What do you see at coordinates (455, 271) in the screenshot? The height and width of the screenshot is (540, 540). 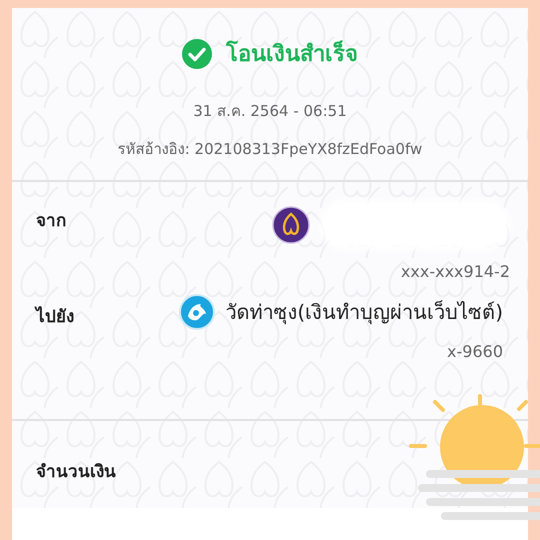 I see `account-number: xxx-xxx914-2` at bounding box center [455, 271].